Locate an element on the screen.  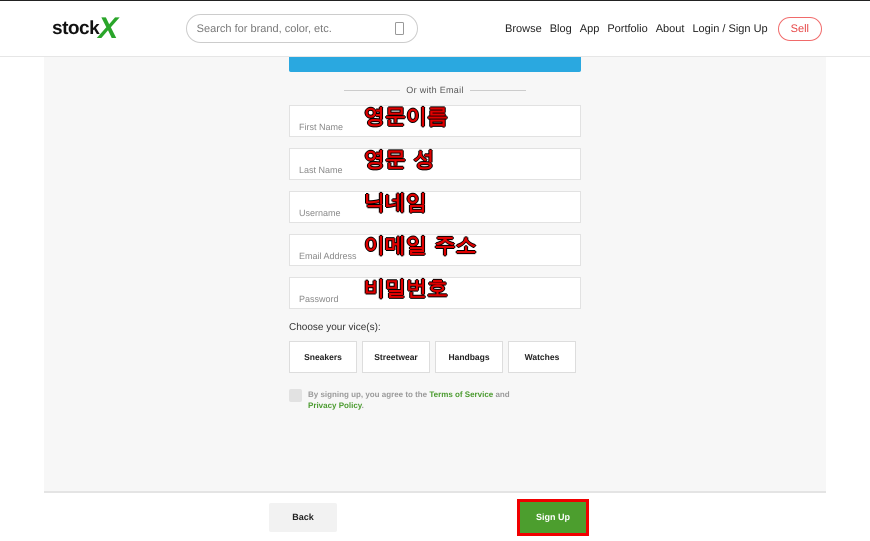
nav-link: Login / Sign Up is located at coordinates (730, 28).